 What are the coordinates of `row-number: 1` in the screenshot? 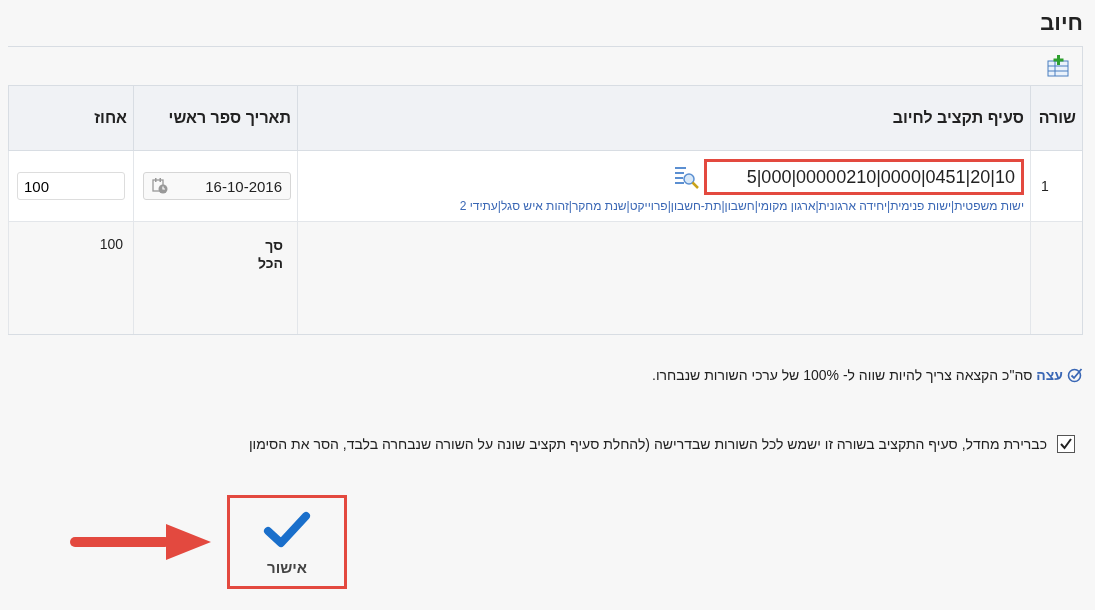 It's located at (1045, 186).